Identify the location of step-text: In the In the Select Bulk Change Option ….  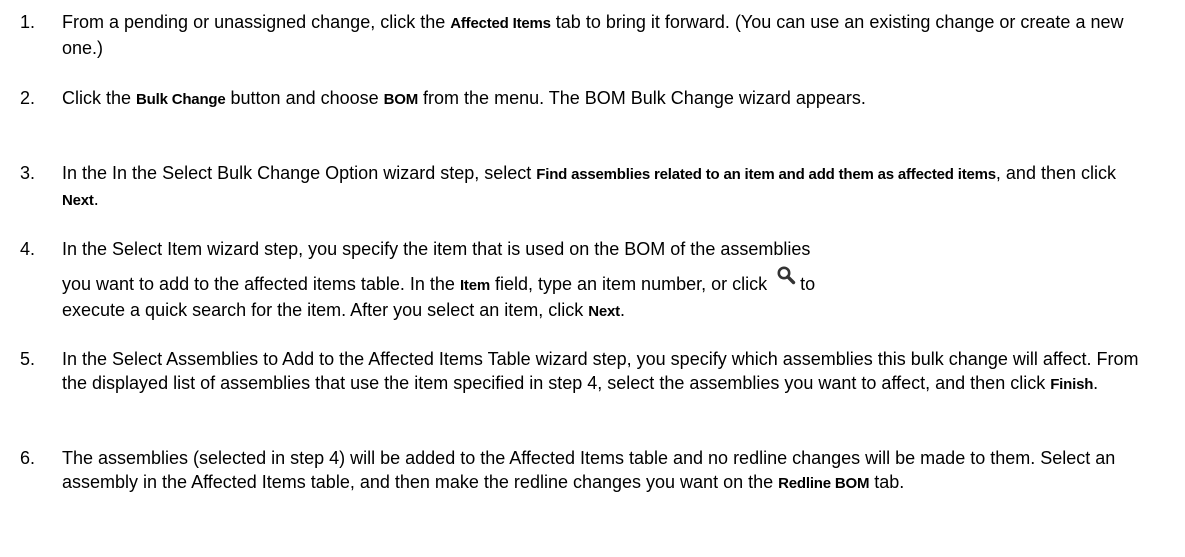
(589, 186).